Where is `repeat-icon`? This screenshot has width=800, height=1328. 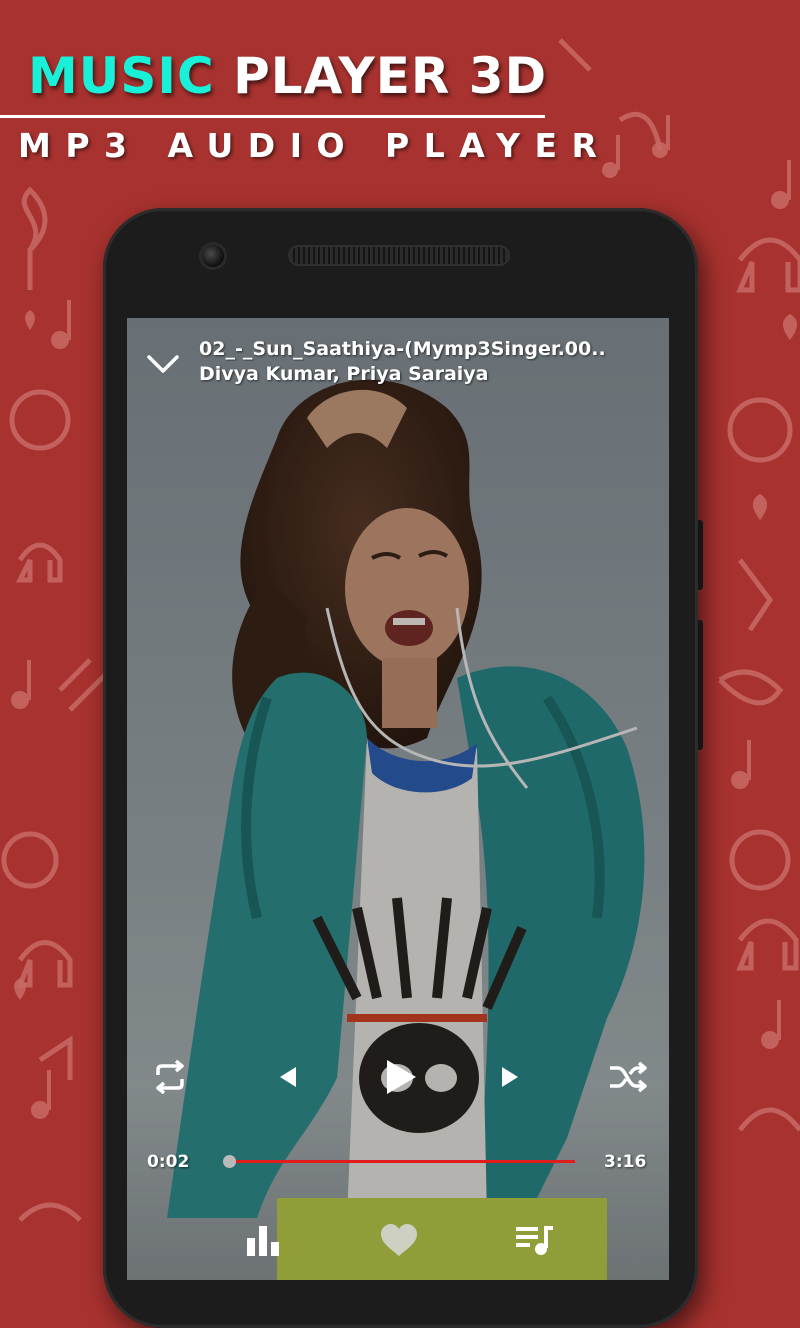
repeat-icon is located at coordinates (170, 1077).